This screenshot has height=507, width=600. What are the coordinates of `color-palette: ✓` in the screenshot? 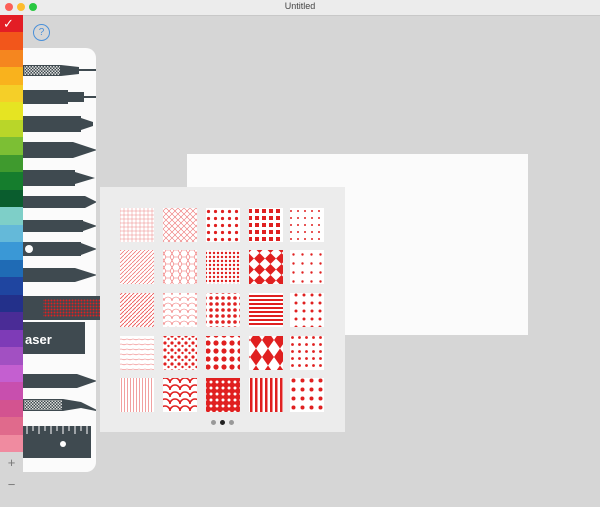 It's located at (11, 261).